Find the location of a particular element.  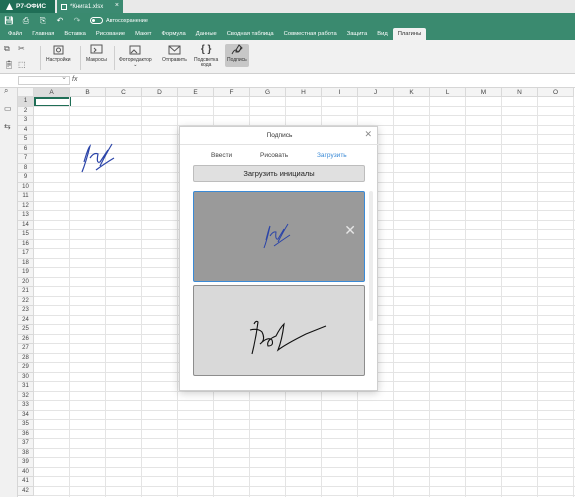

column-header: K is located at coordinates (412, 92).